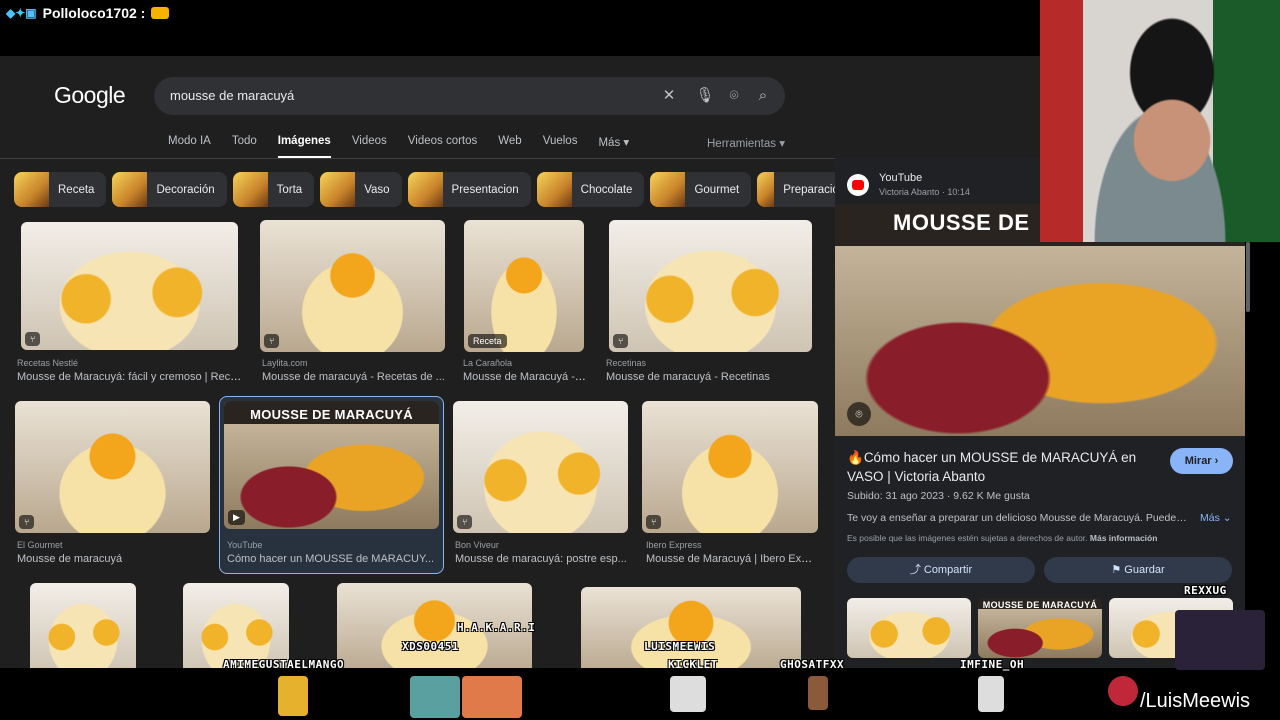  I want to click on warrior-sprite-icon, so click(818, 693).